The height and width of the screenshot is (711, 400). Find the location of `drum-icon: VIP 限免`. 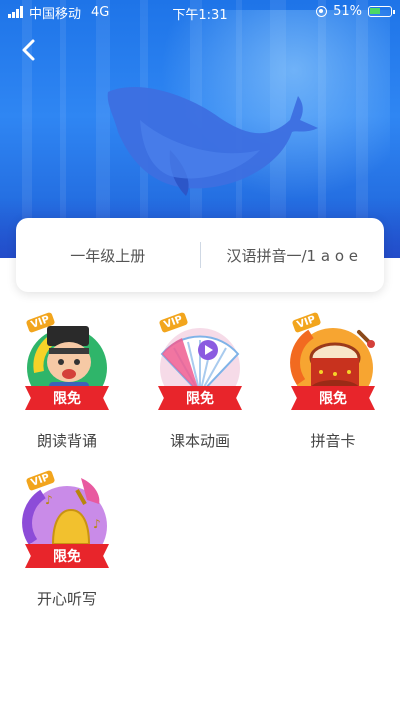

drum-icon: VIP 限免 is located at coordinates (333, 365).